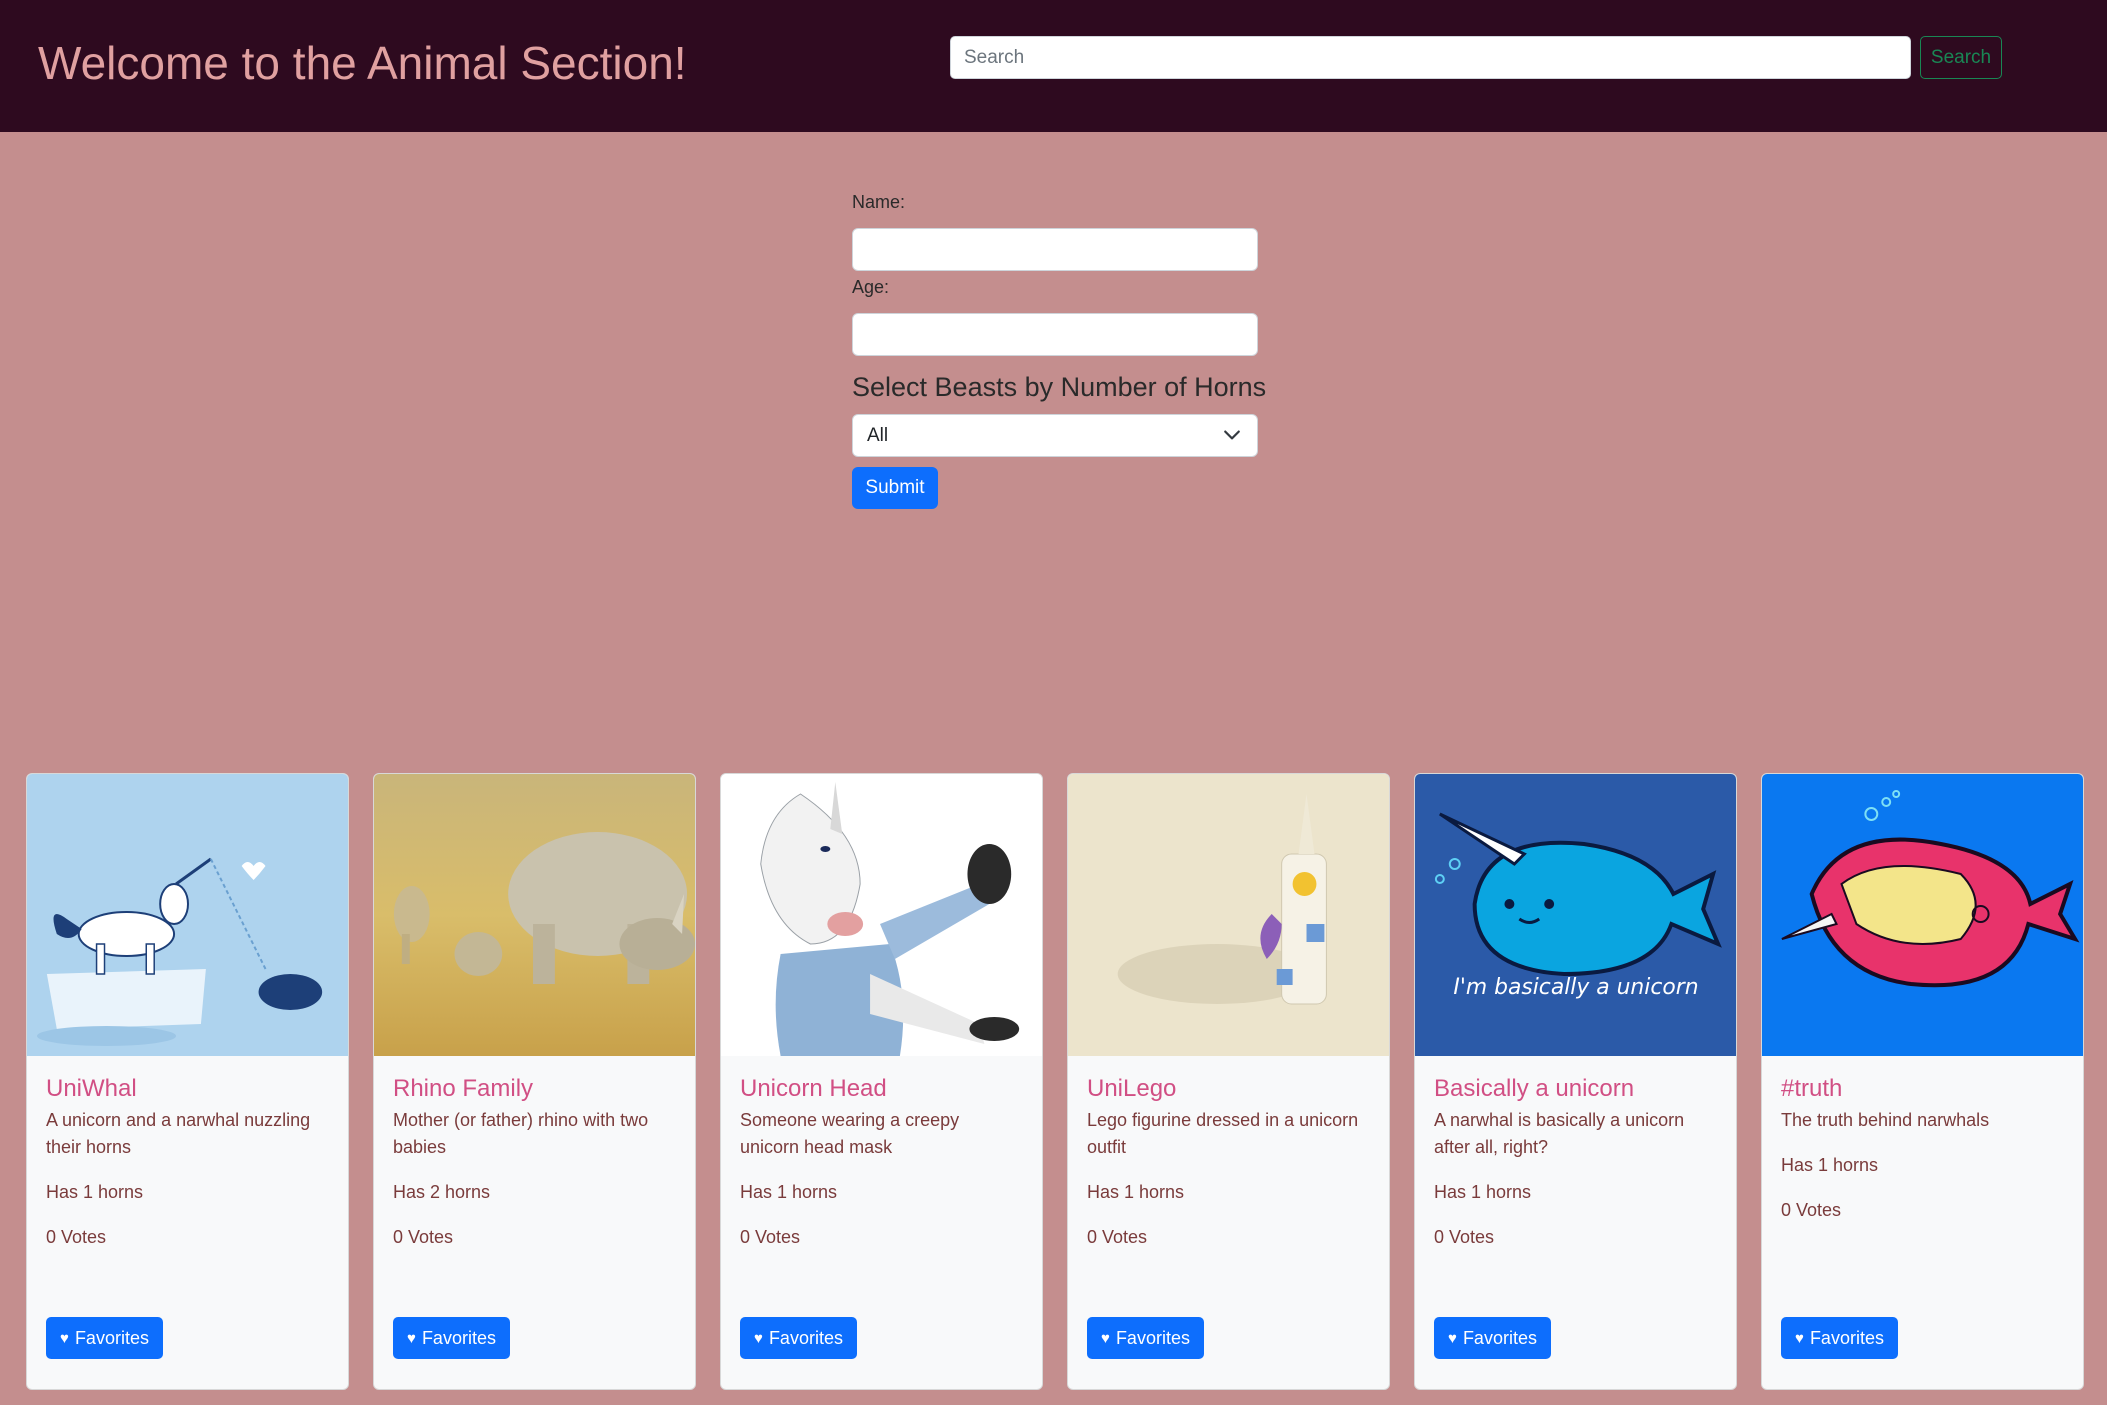 The image size is (2107, 1405). I want to click on search-input, so click(1430, 57).